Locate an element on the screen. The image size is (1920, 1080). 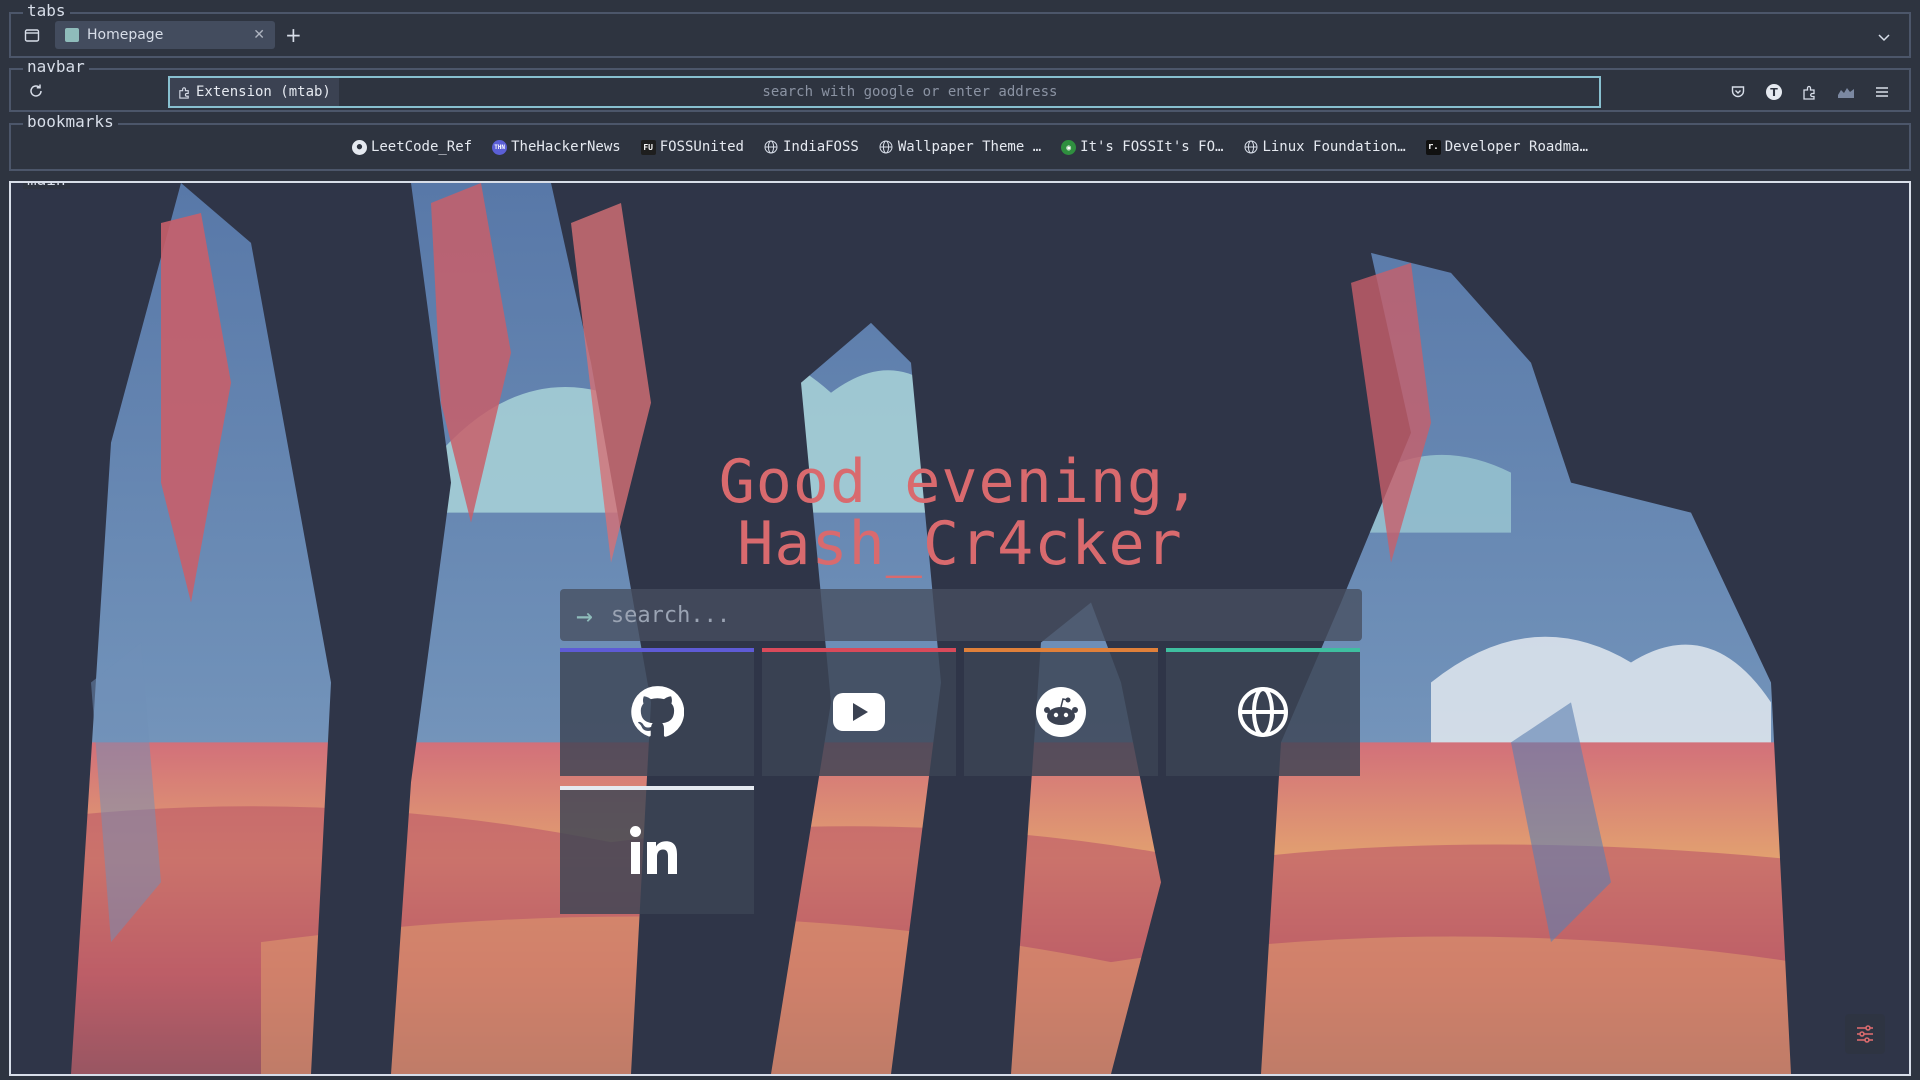
arrow-right-icon: → is located at coordinates (584, 615).